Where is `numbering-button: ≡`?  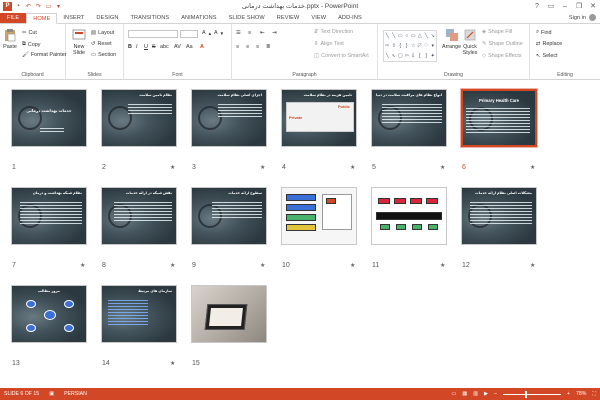 numbering-button: ≡ is located at coordinates (249, 33).